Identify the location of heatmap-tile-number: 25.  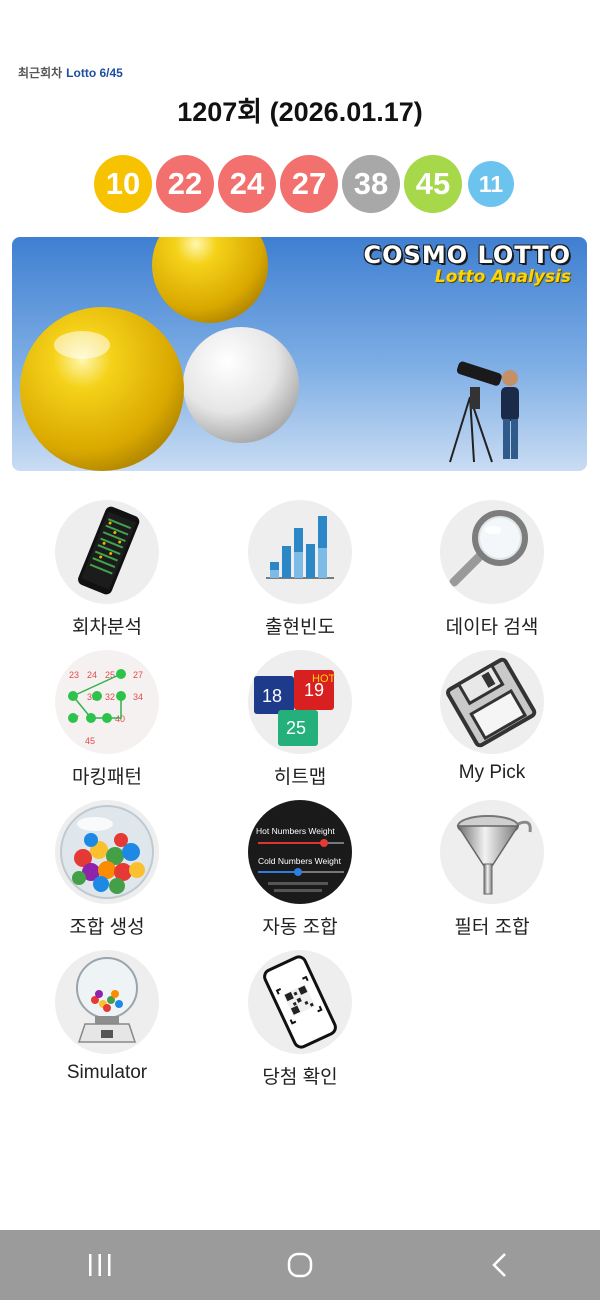
(296, 728).